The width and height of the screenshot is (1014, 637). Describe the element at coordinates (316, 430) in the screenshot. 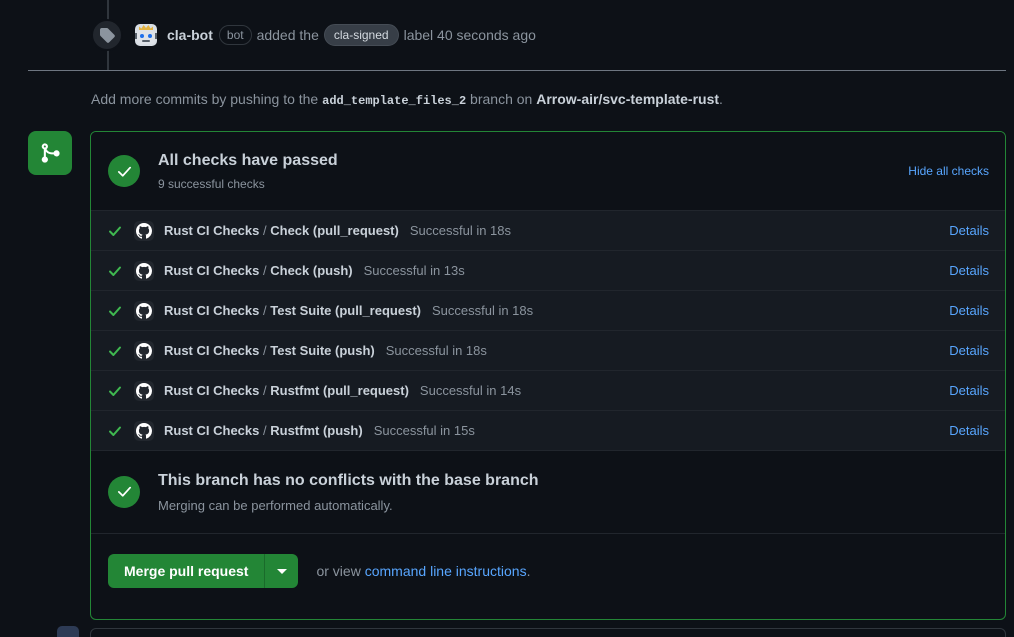

I see `check-job: Rustfmt (push)` at that location.